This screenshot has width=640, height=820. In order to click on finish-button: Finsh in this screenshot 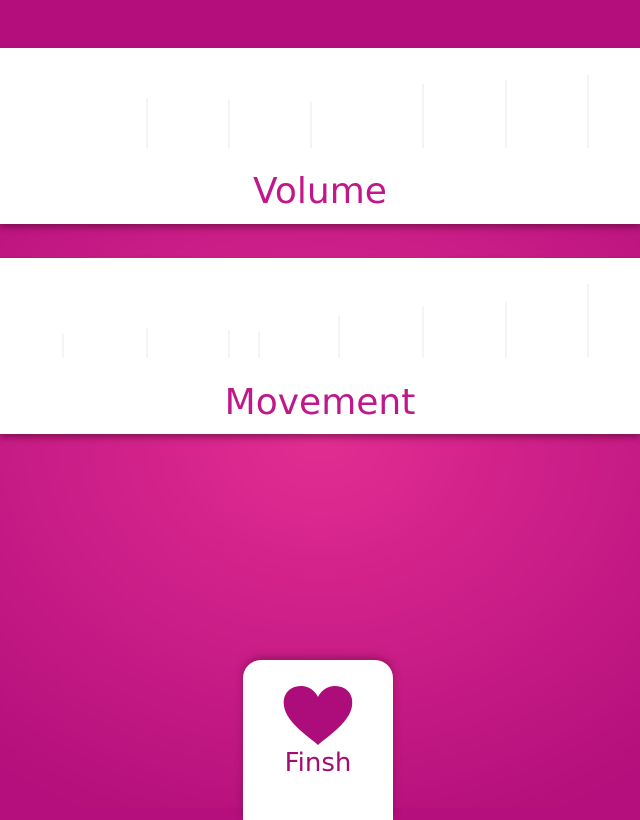, I will do `click(318, 740)`.